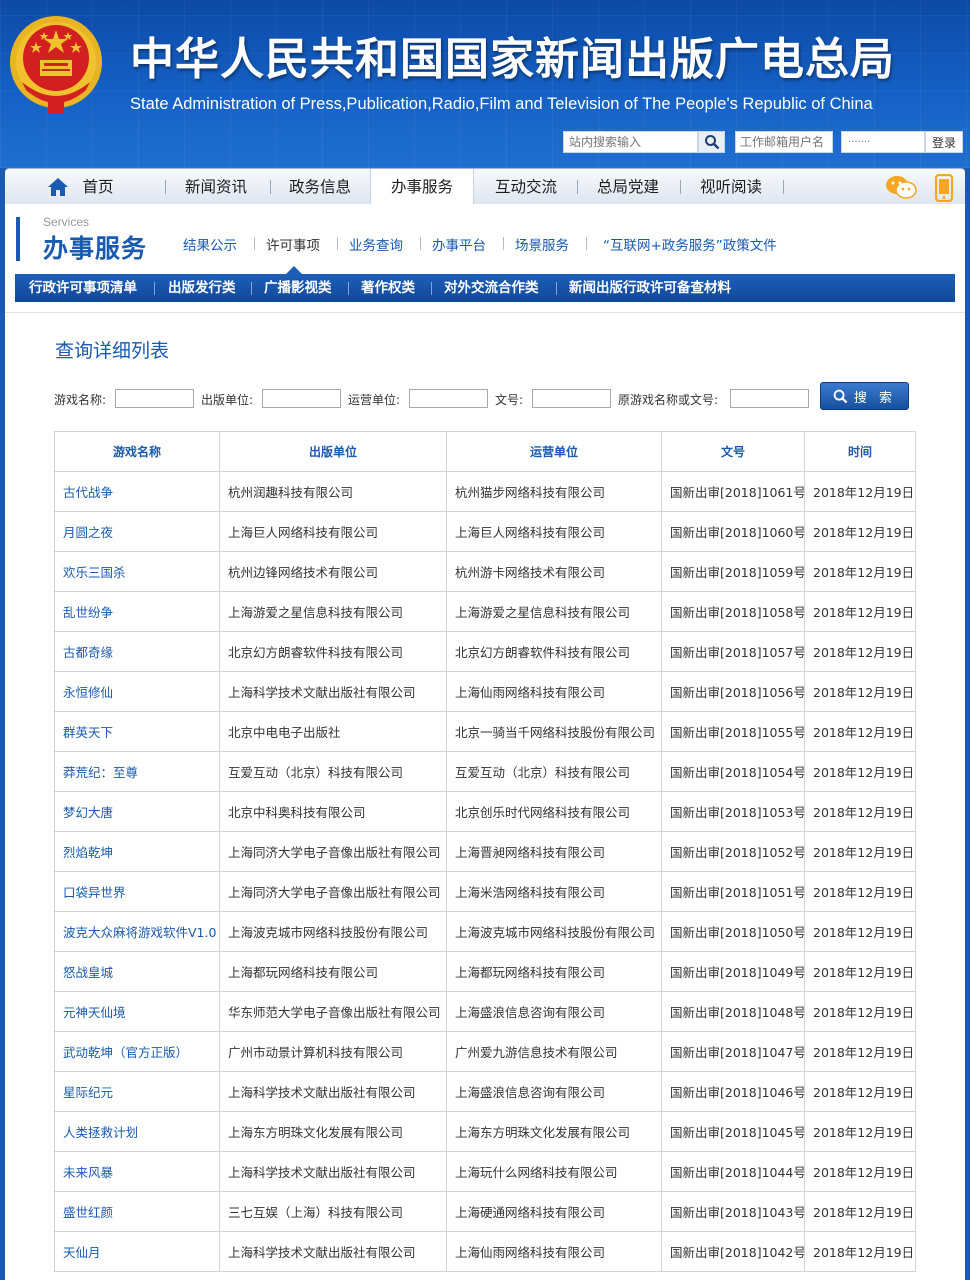 The height and width of the screenshot is (1280, 970). Describe the element at coordinates (137, 731) in the screenshot. I see `cell-game-name: 群英天下` at that location.